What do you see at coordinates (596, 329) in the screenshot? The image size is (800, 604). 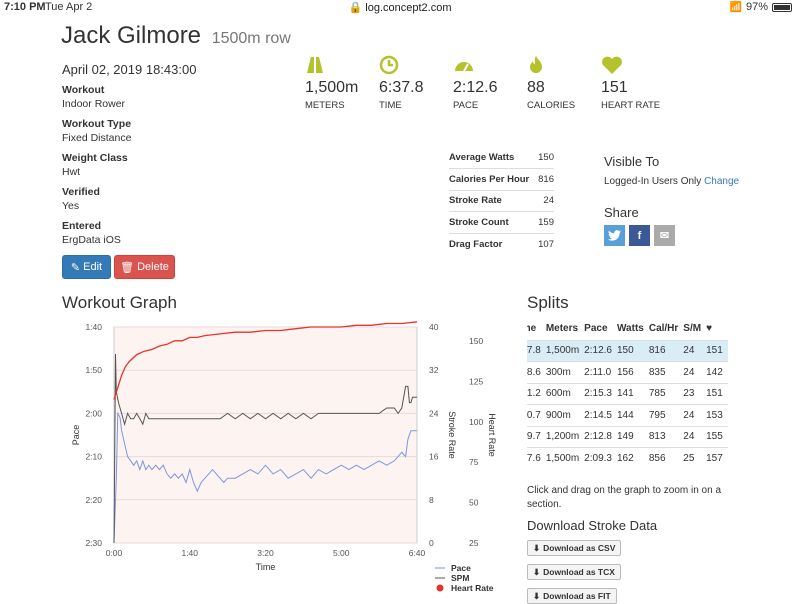 I see `splits-column-header: Pace` at bounding box center [596, 329].